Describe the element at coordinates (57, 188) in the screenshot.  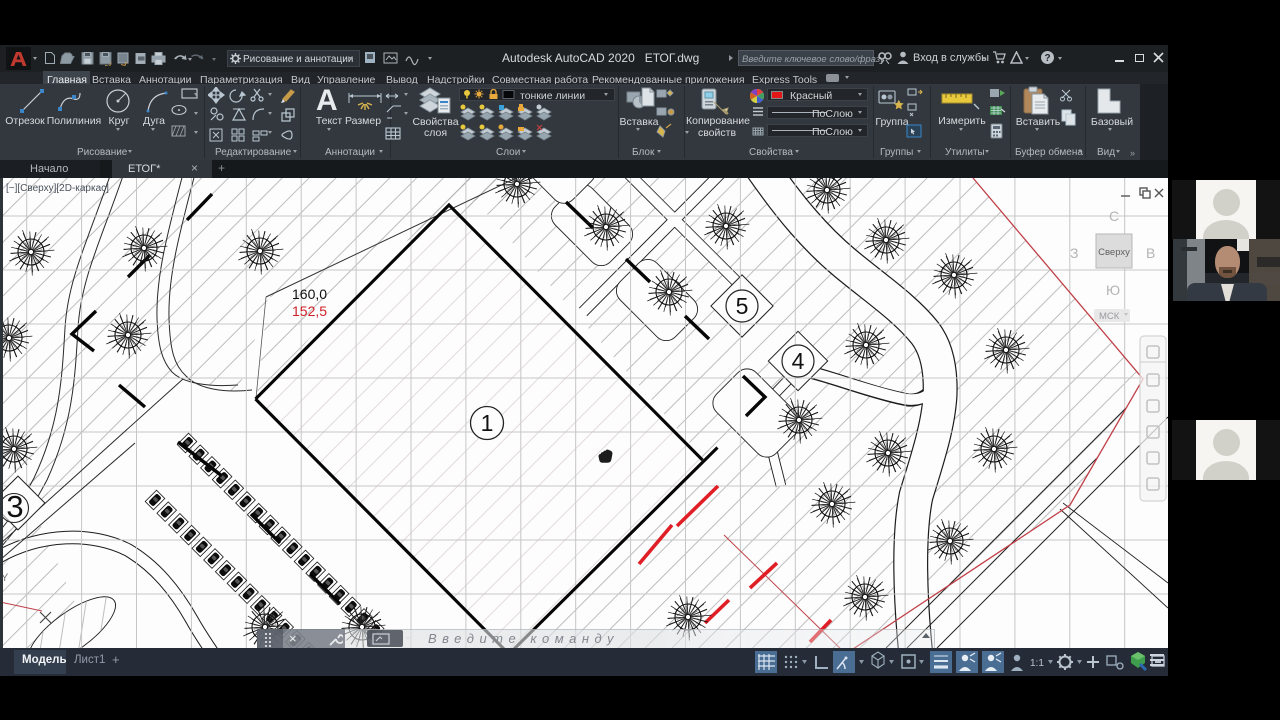
I see `svg-text: [−][Сверху][2D-каркас]` at that location.